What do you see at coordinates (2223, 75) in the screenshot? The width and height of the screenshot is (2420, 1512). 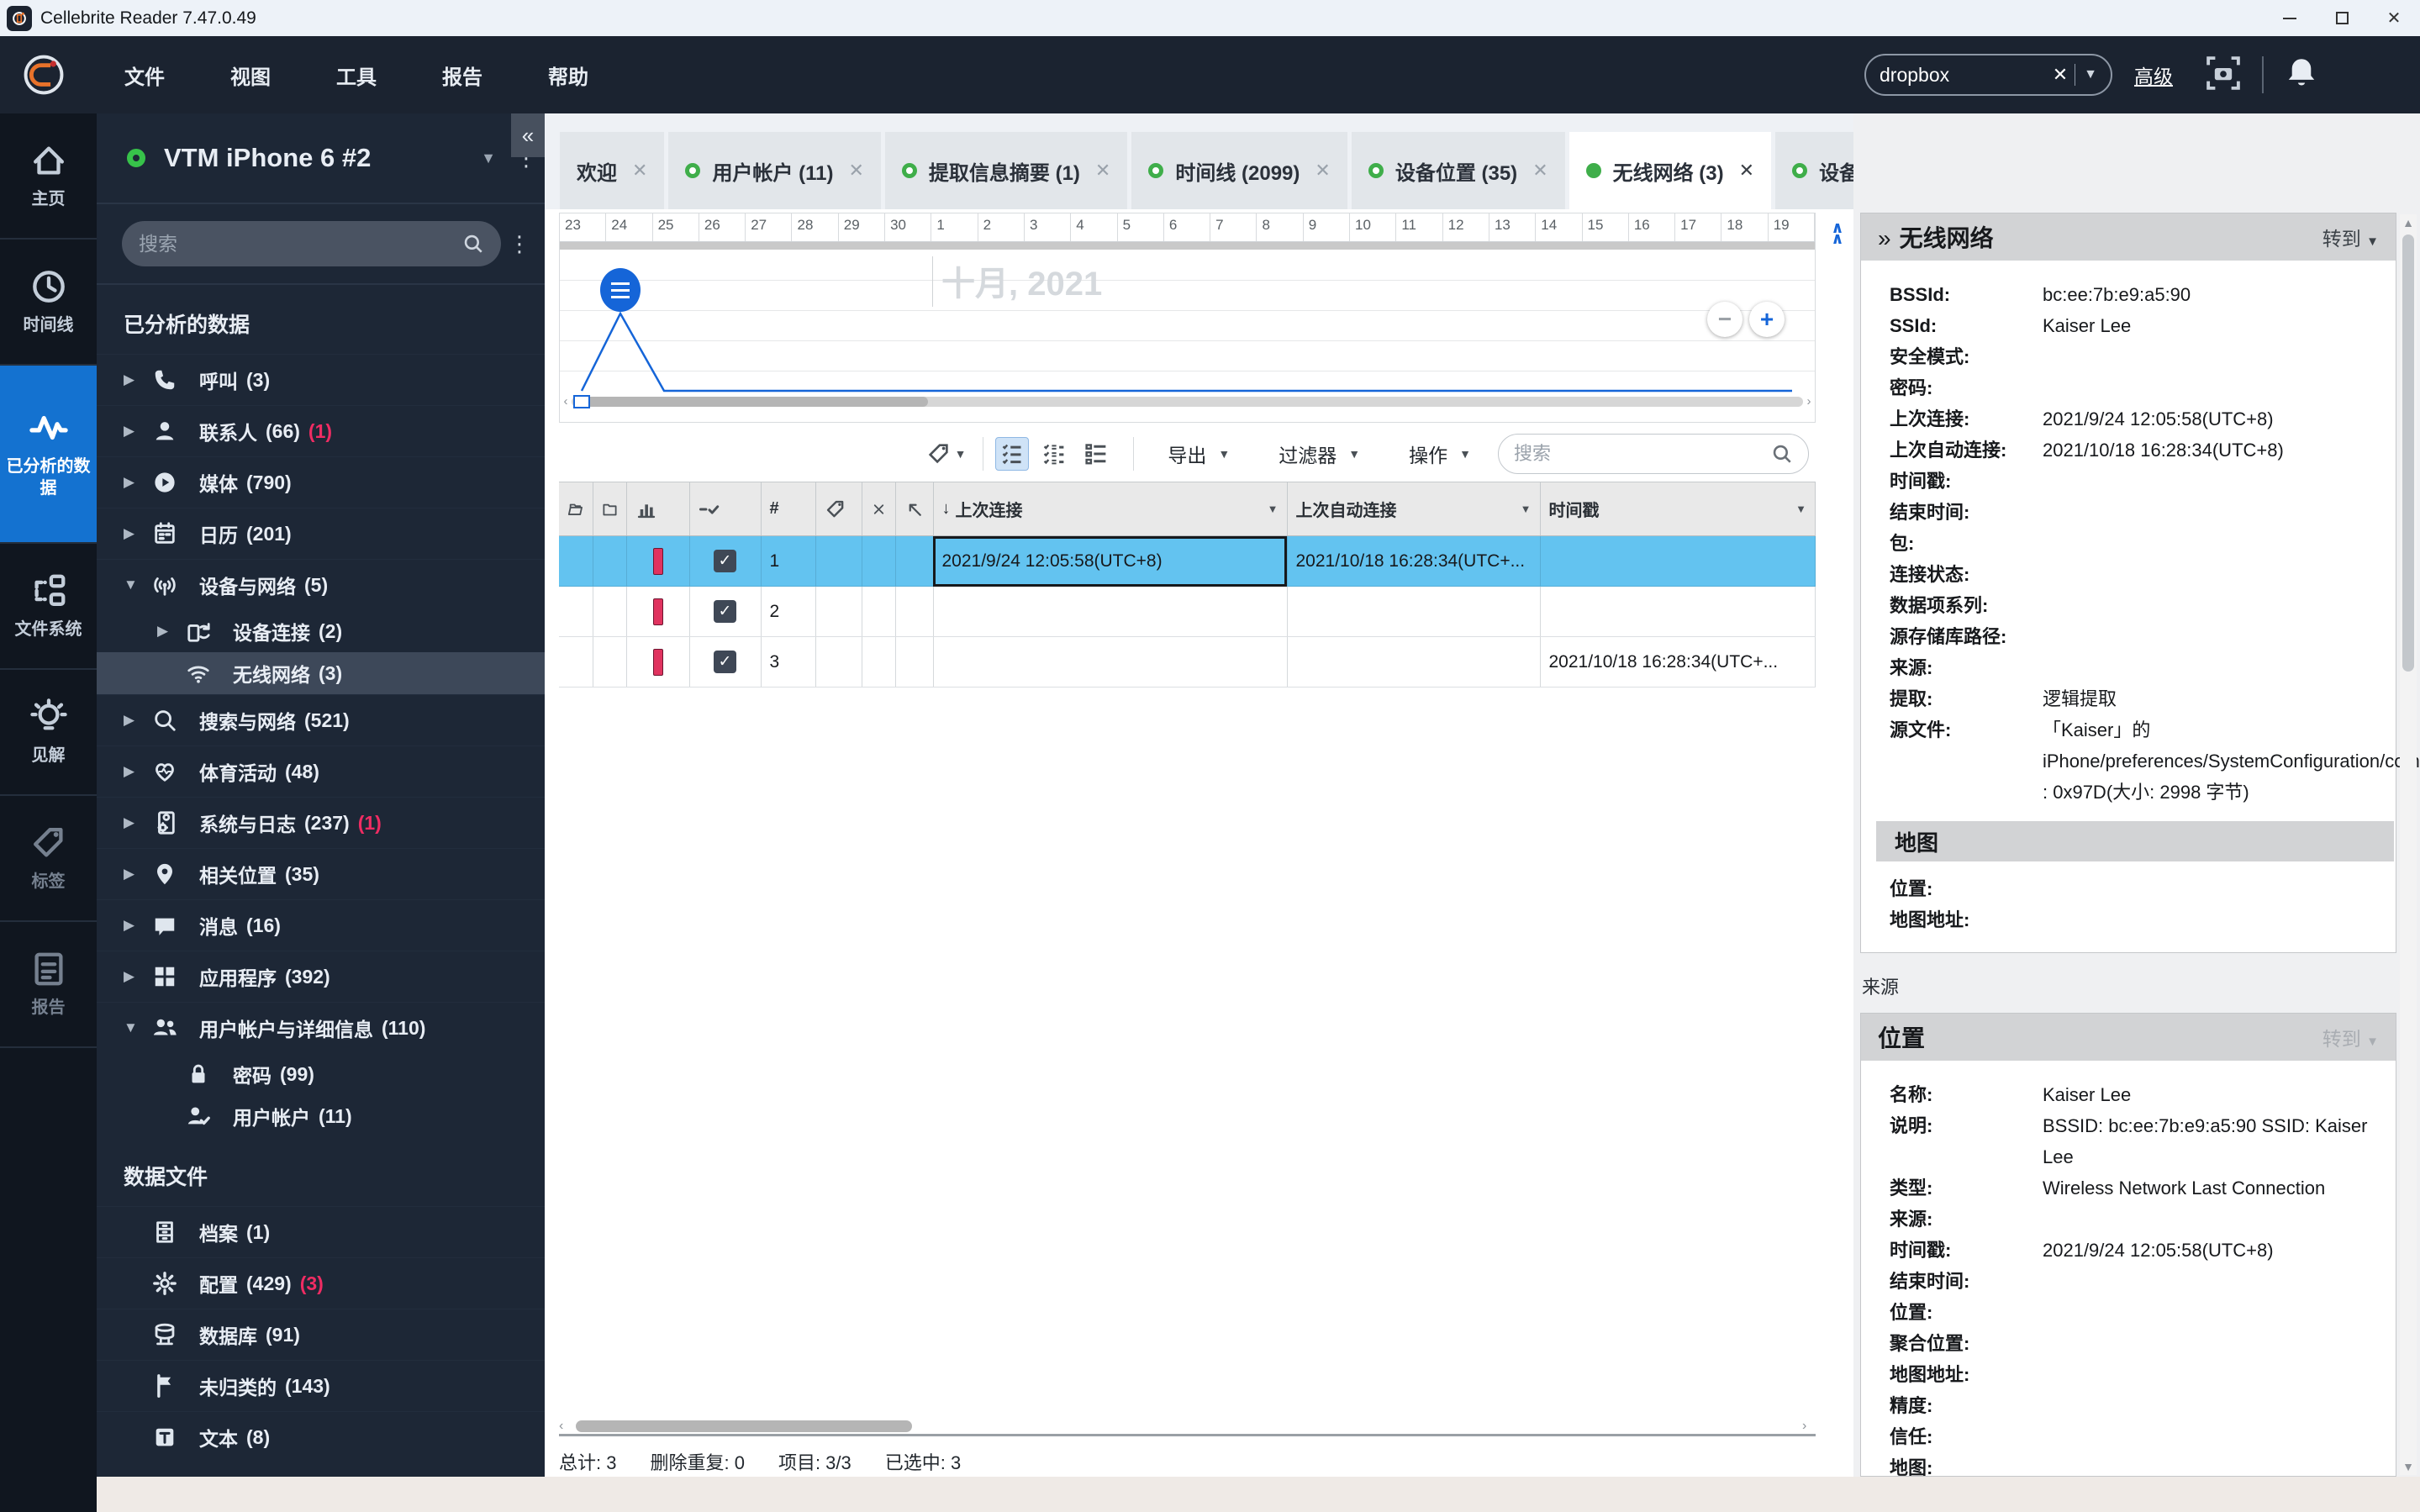 I see `screenshot-capture-icon` at bounding box center [2223, 75].